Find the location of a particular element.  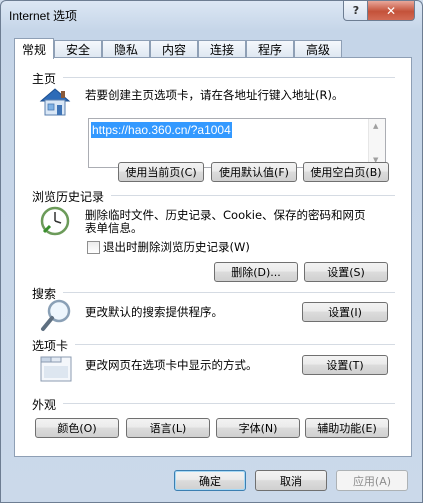

history-description-line1: 删除临时文件、历史记录、Cookie、保存的密码和网页 is located at coordinates (225, 215).